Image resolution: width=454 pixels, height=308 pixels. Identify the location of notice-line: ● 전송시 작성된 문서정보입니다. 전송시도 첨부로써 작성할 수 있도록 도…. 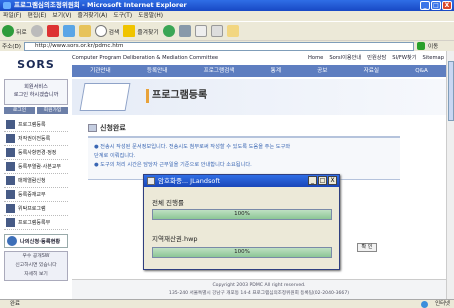
(192, 147).